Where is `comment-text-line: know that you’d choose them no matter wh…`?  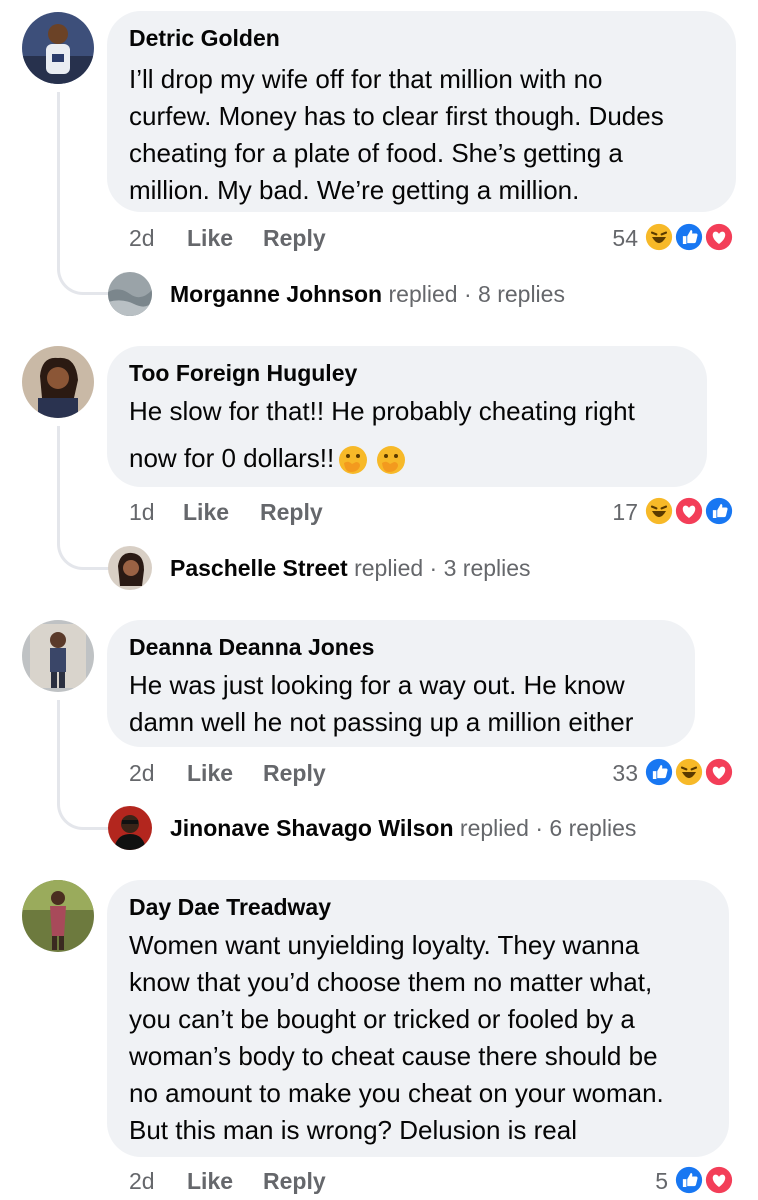 comment-text-line: know that you’d choose them no matter wh… is located at coordinates (391, 982).